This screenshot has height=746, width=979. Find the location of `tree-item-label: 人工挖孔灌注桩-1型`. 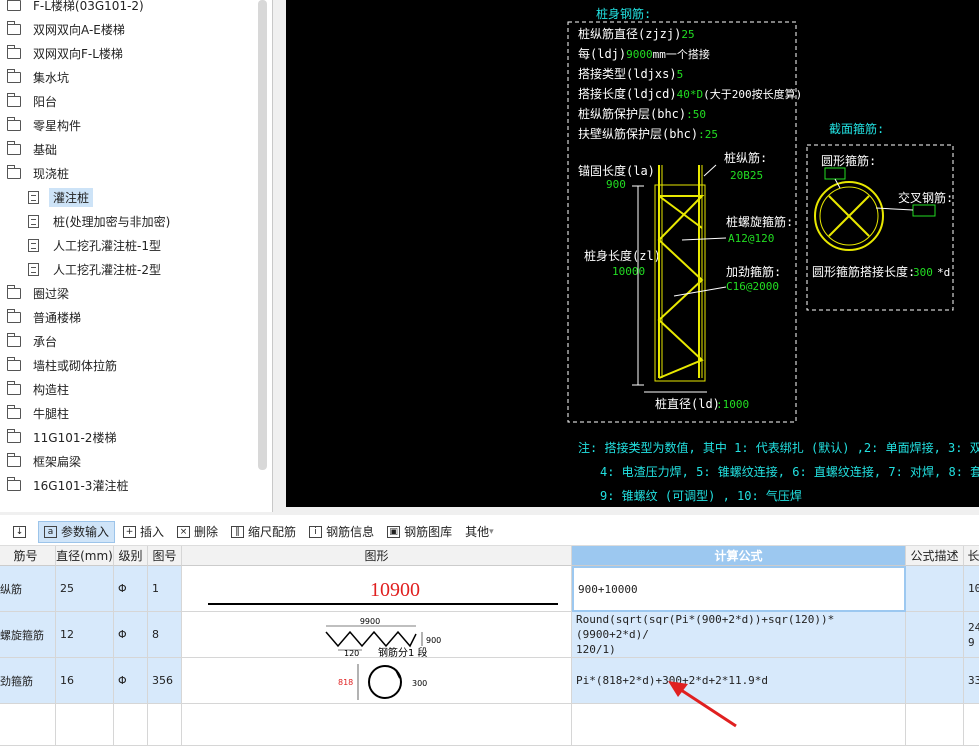

tree-item-label: 人工挖孔灌注桩-1型 is located at coordinates (107, 245).